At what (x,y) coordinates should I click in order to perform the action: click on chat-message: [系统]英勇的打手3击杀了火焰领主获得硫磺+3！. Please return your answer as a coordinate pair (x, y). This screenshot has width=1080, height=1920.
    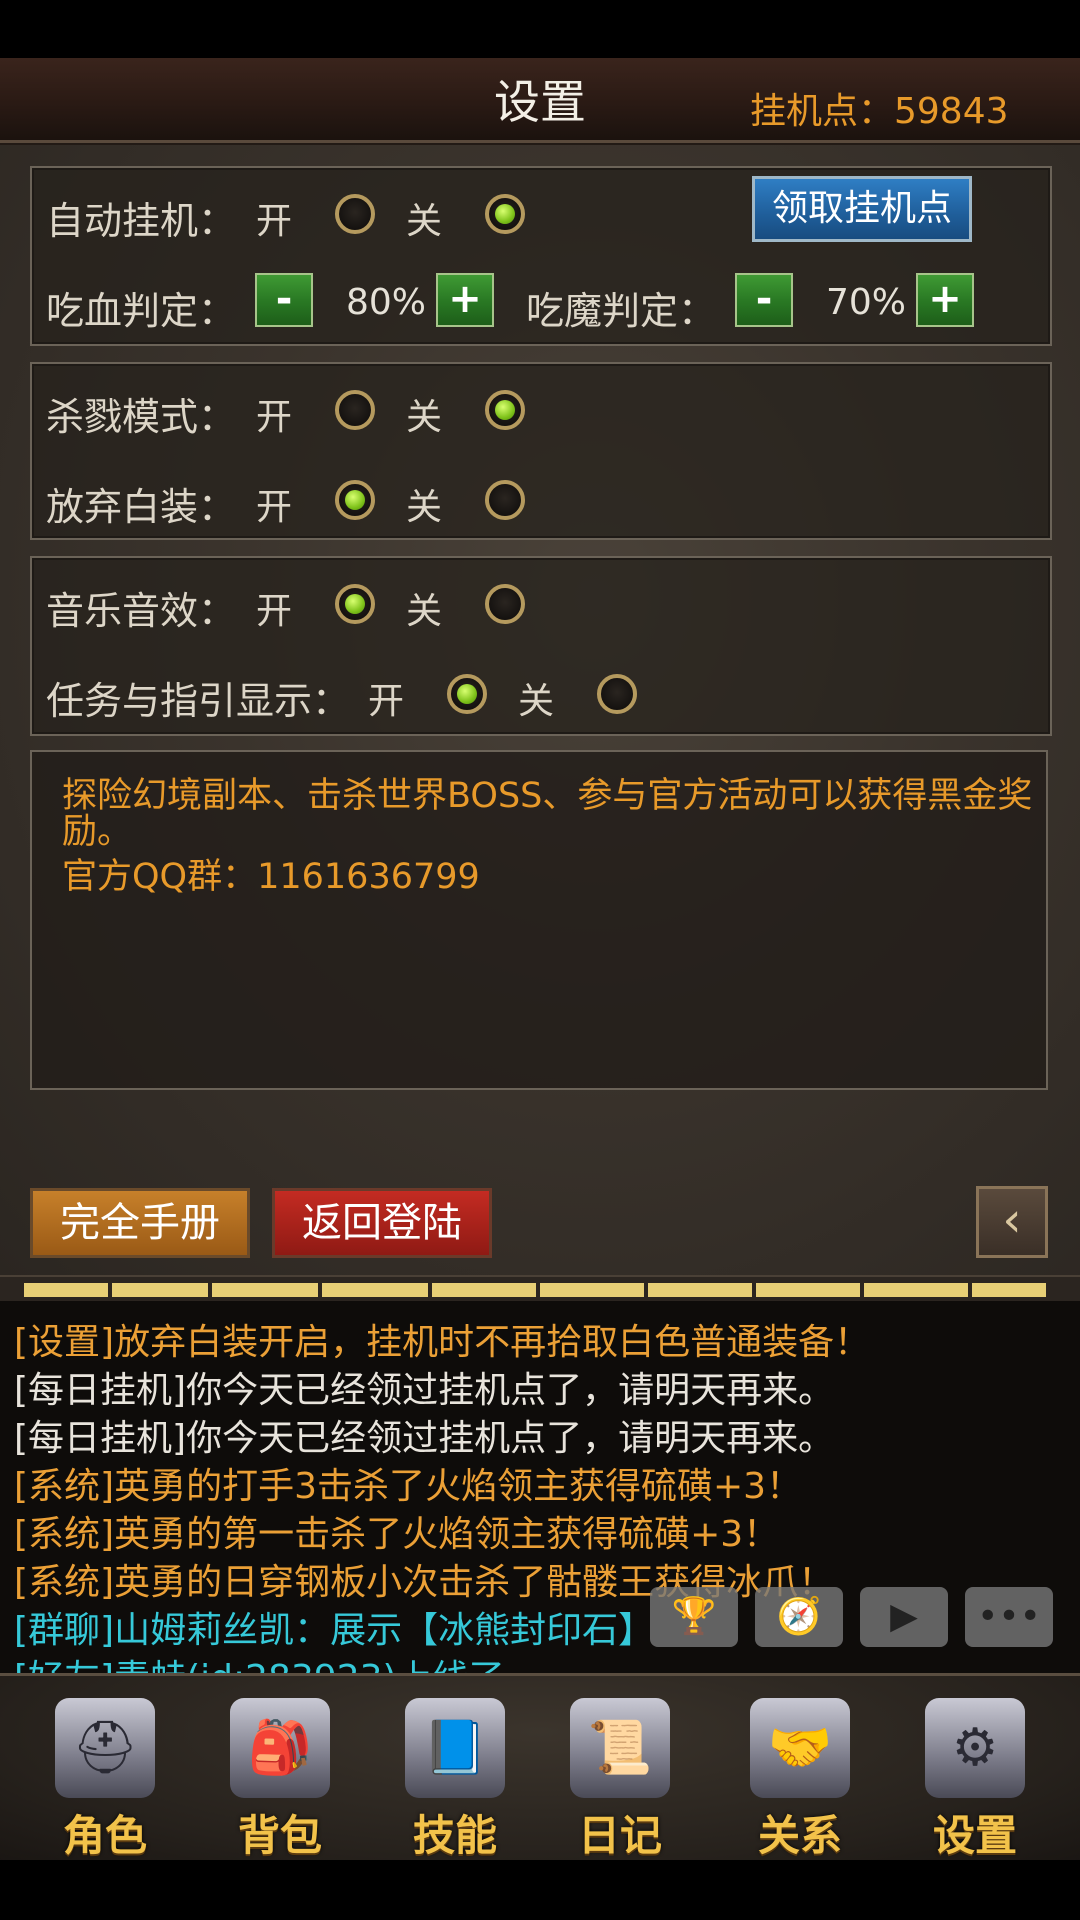
    Looking at the image, I should click on (408, 1486).